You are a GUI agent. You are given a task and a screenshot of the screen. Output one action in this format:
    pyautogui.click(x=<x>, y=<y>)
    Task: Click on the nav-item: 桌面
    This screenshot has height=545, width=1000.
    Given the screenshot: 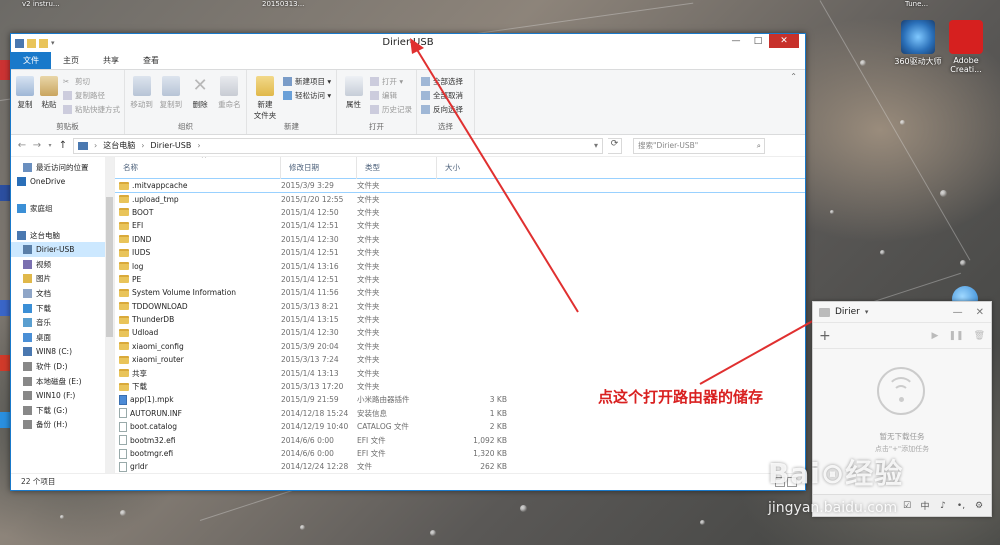 What is the action you would take?
    pyautogui.click(x=62, y=337)
    